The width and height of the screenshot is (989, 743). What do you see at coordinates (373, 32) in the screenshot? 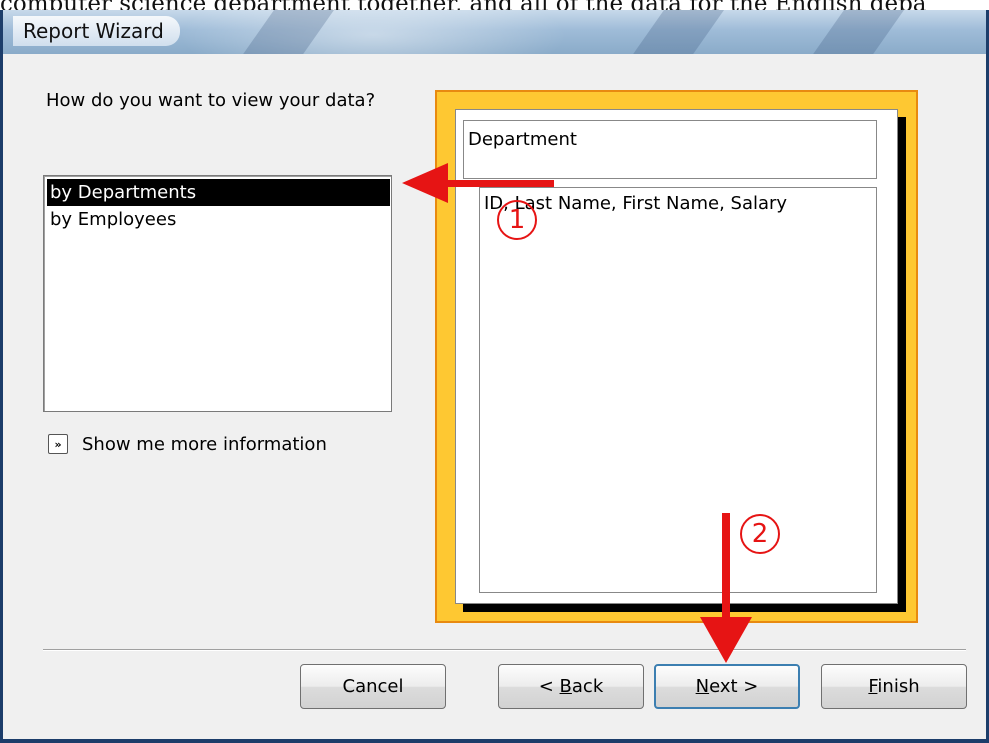
I see `title-bar-glare` at bounding box center [373, 32].